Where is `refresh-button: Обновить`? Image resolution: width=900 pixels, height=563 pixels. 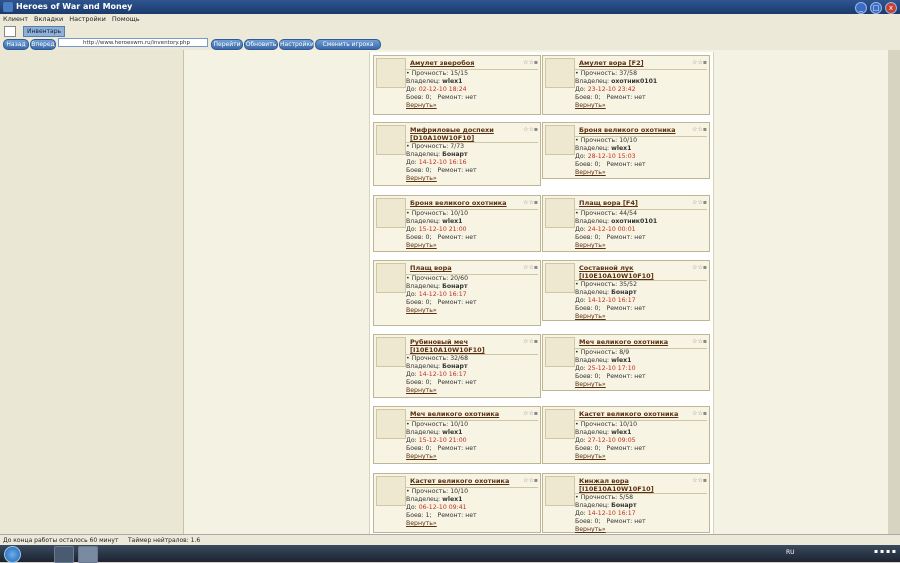
refresh-button: Обновить is located at coordinates (261, 44).